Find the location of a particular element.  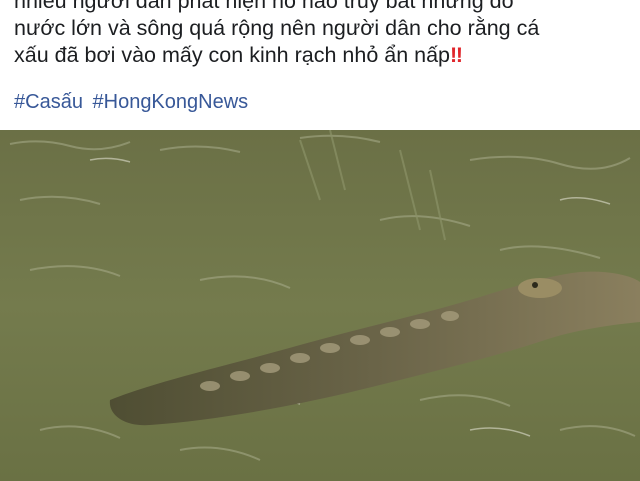

hashtag-hongkongnews-link: #HongKongNews is located at coordinates (171, 102).